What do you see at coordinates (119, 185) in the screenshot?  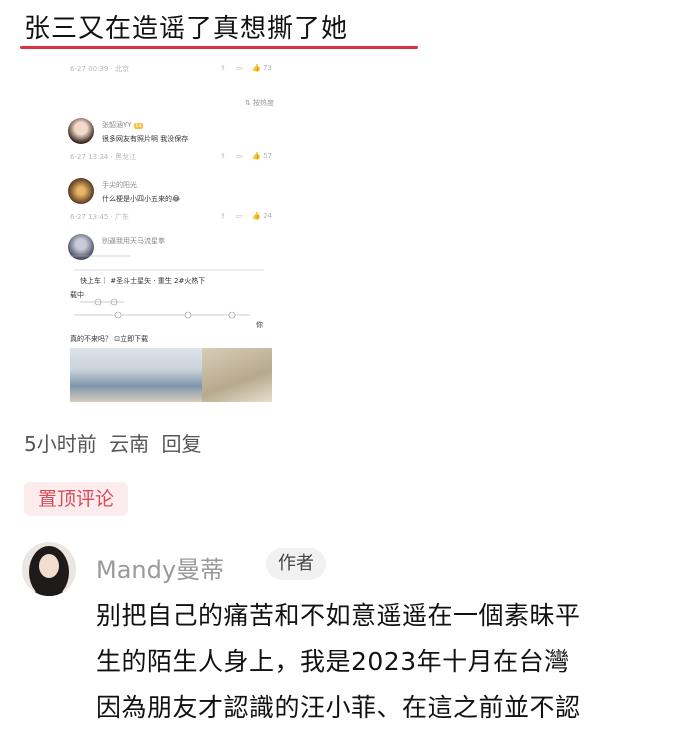 I see `commenter-name: 手尖的阳光` at bounding box center [119, 185].